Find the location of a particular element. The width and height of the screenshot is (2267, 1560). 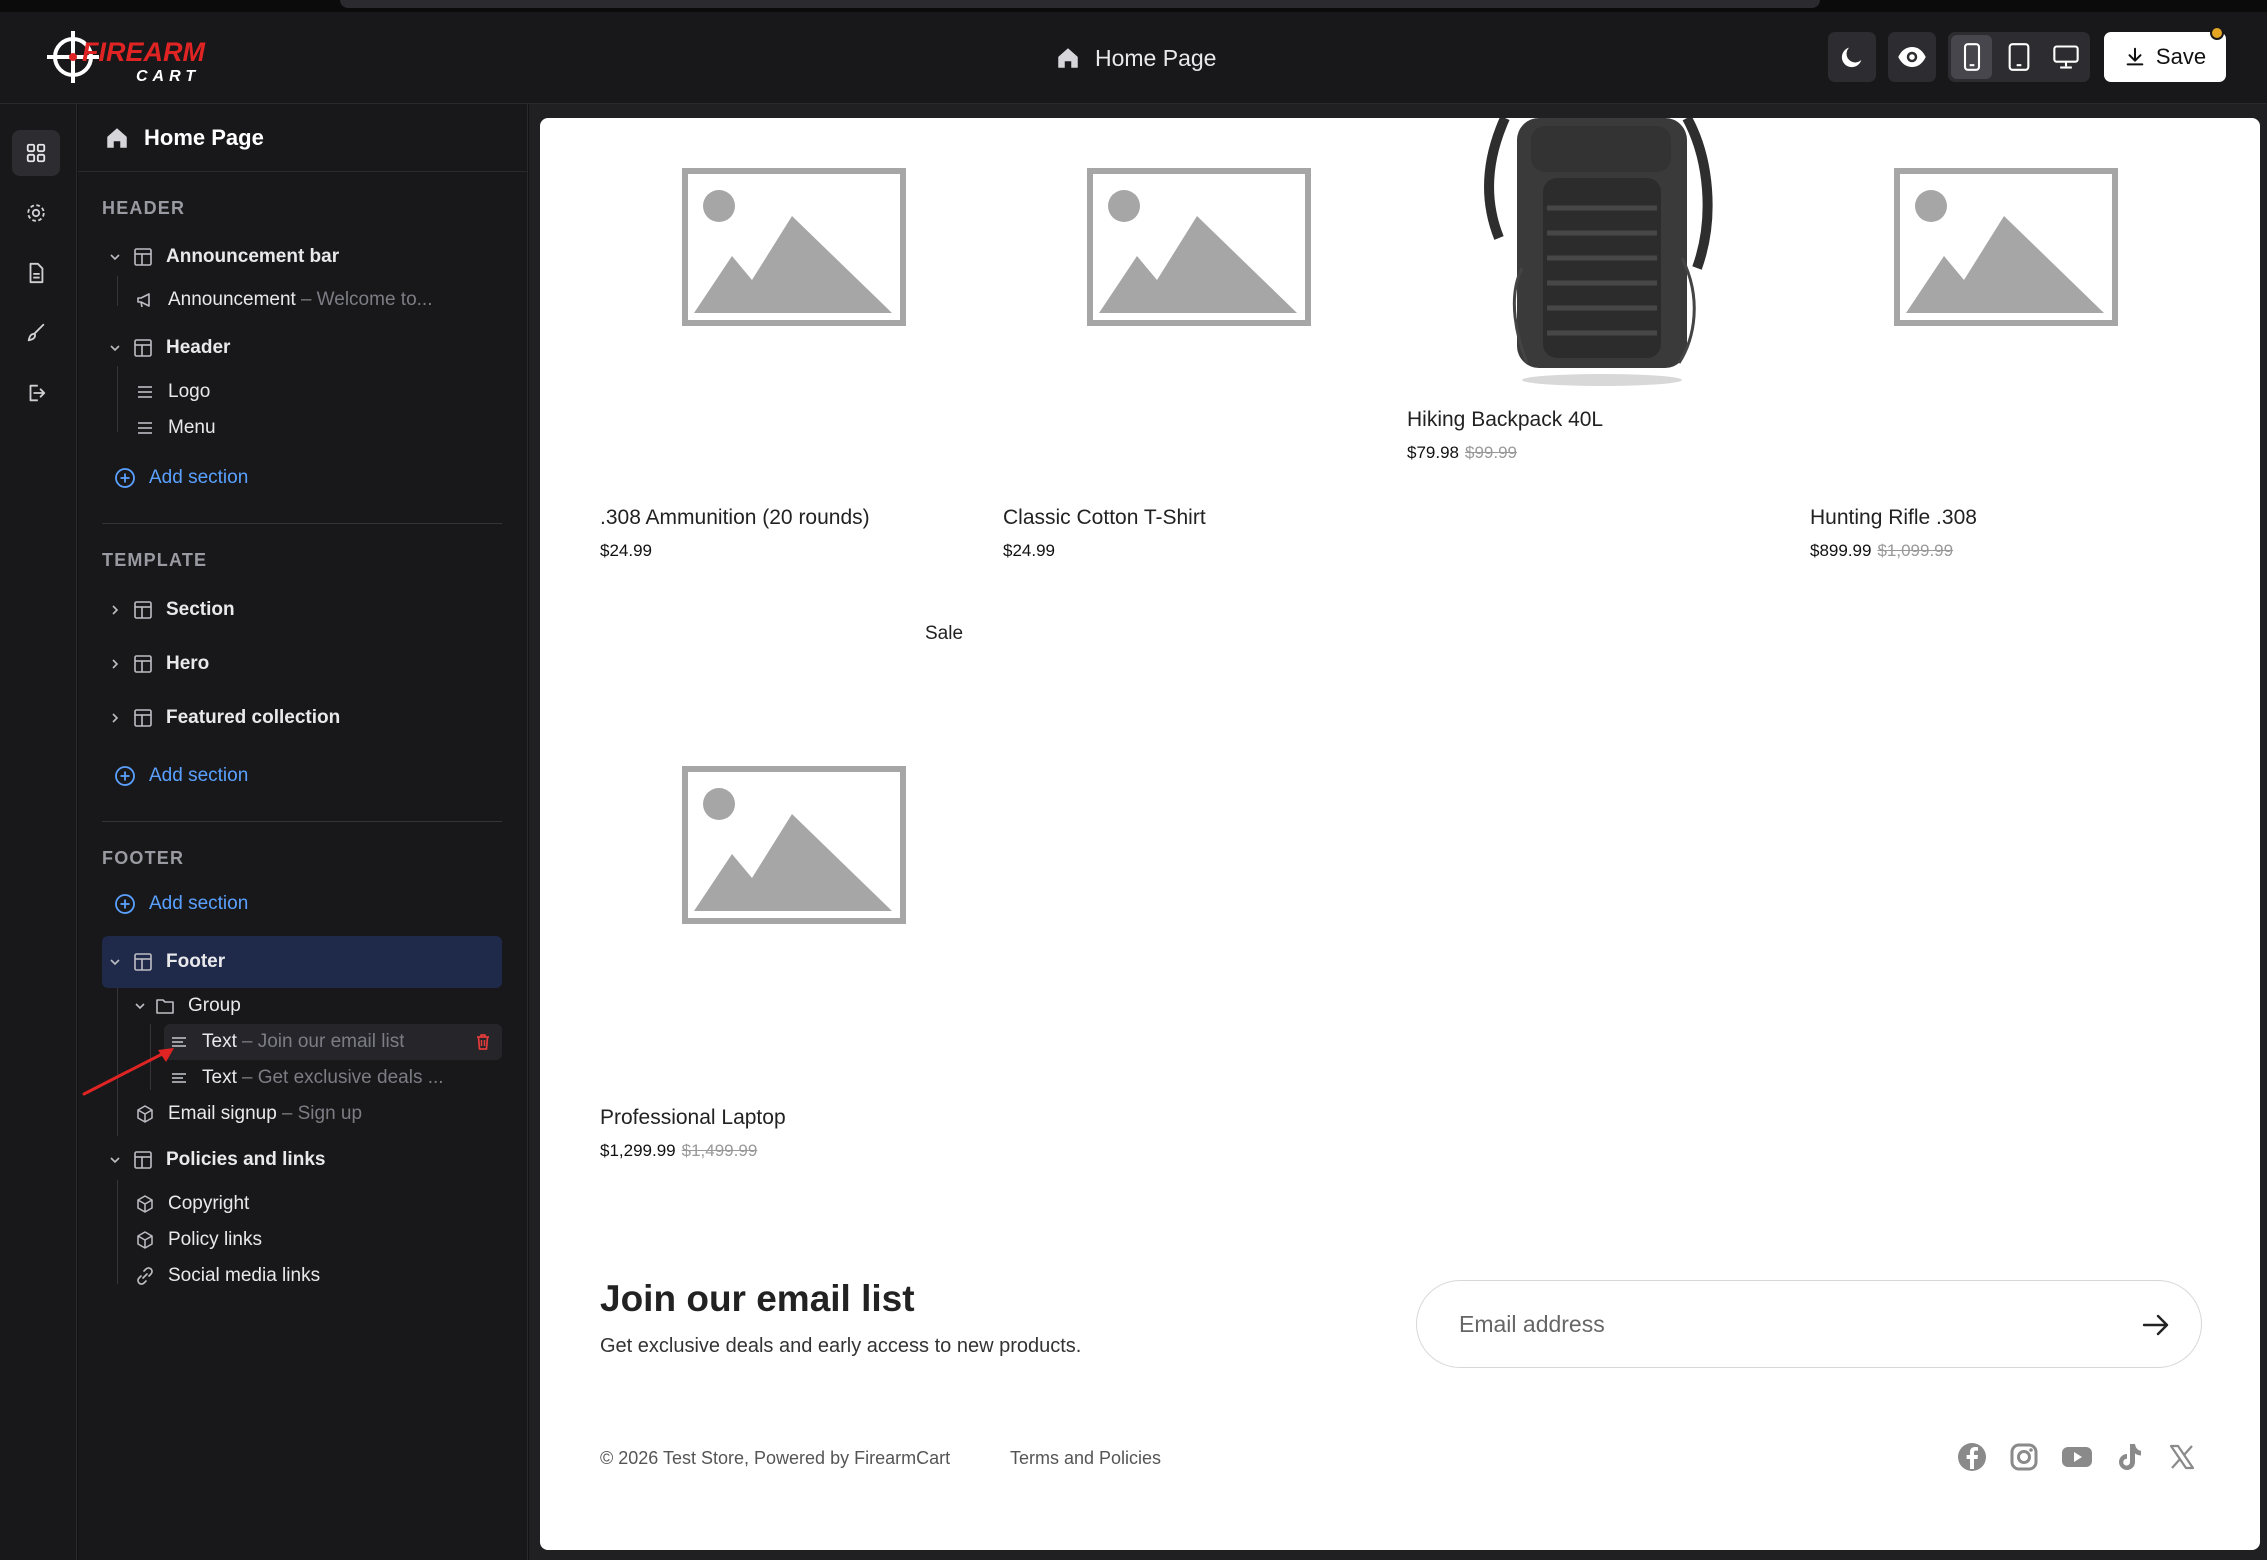

product-title: Professional Laptop is located at coordinates (693, 1118).